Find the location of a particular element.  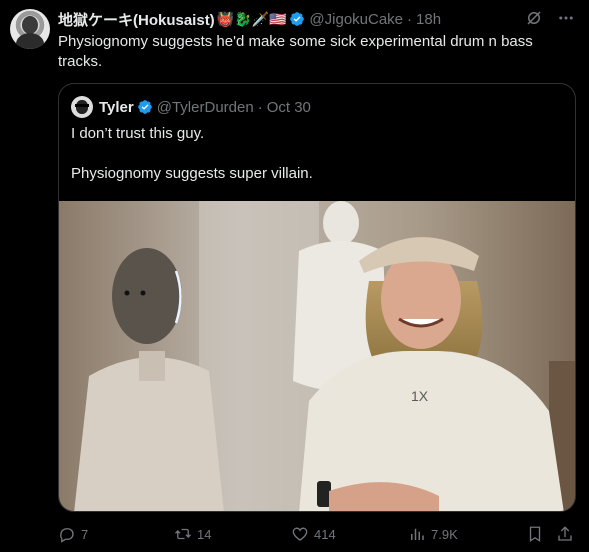

quoted-avatar is located at coordinates (82, 107).